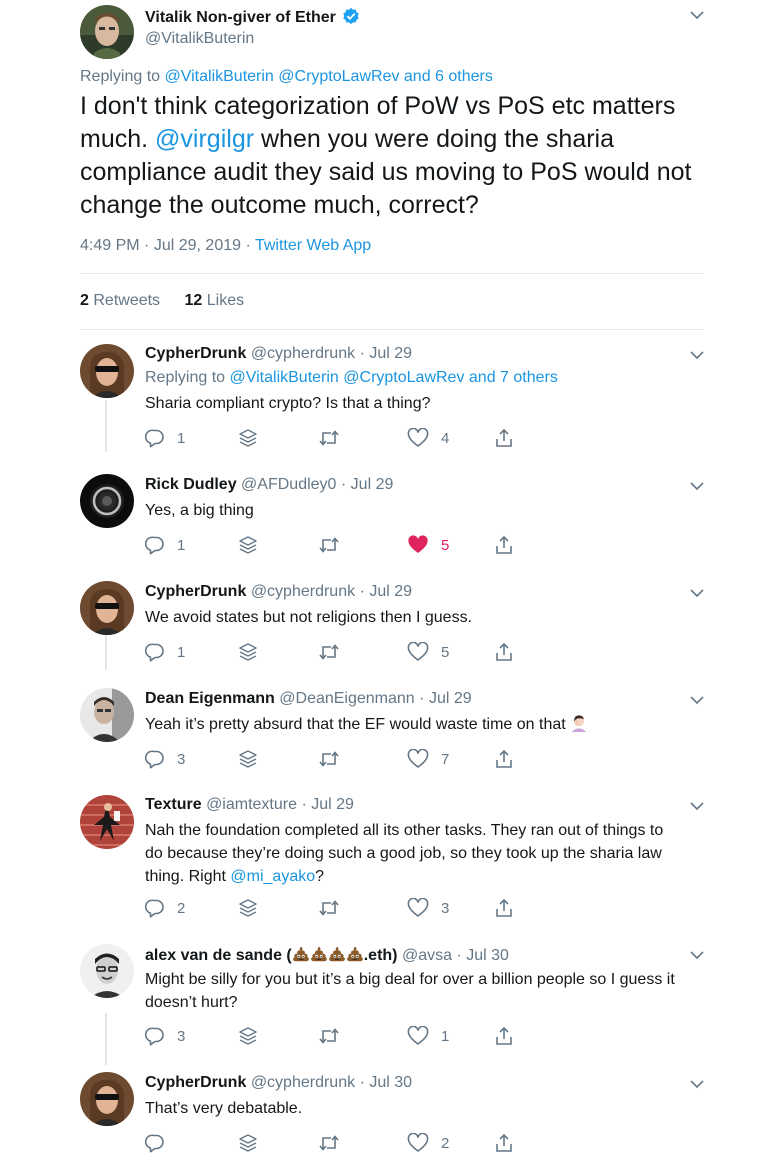  I want to click on tweet-timestamp: 4:49 PM · Jul 29, 2019 · Twitter Web App, so click(226, 245).